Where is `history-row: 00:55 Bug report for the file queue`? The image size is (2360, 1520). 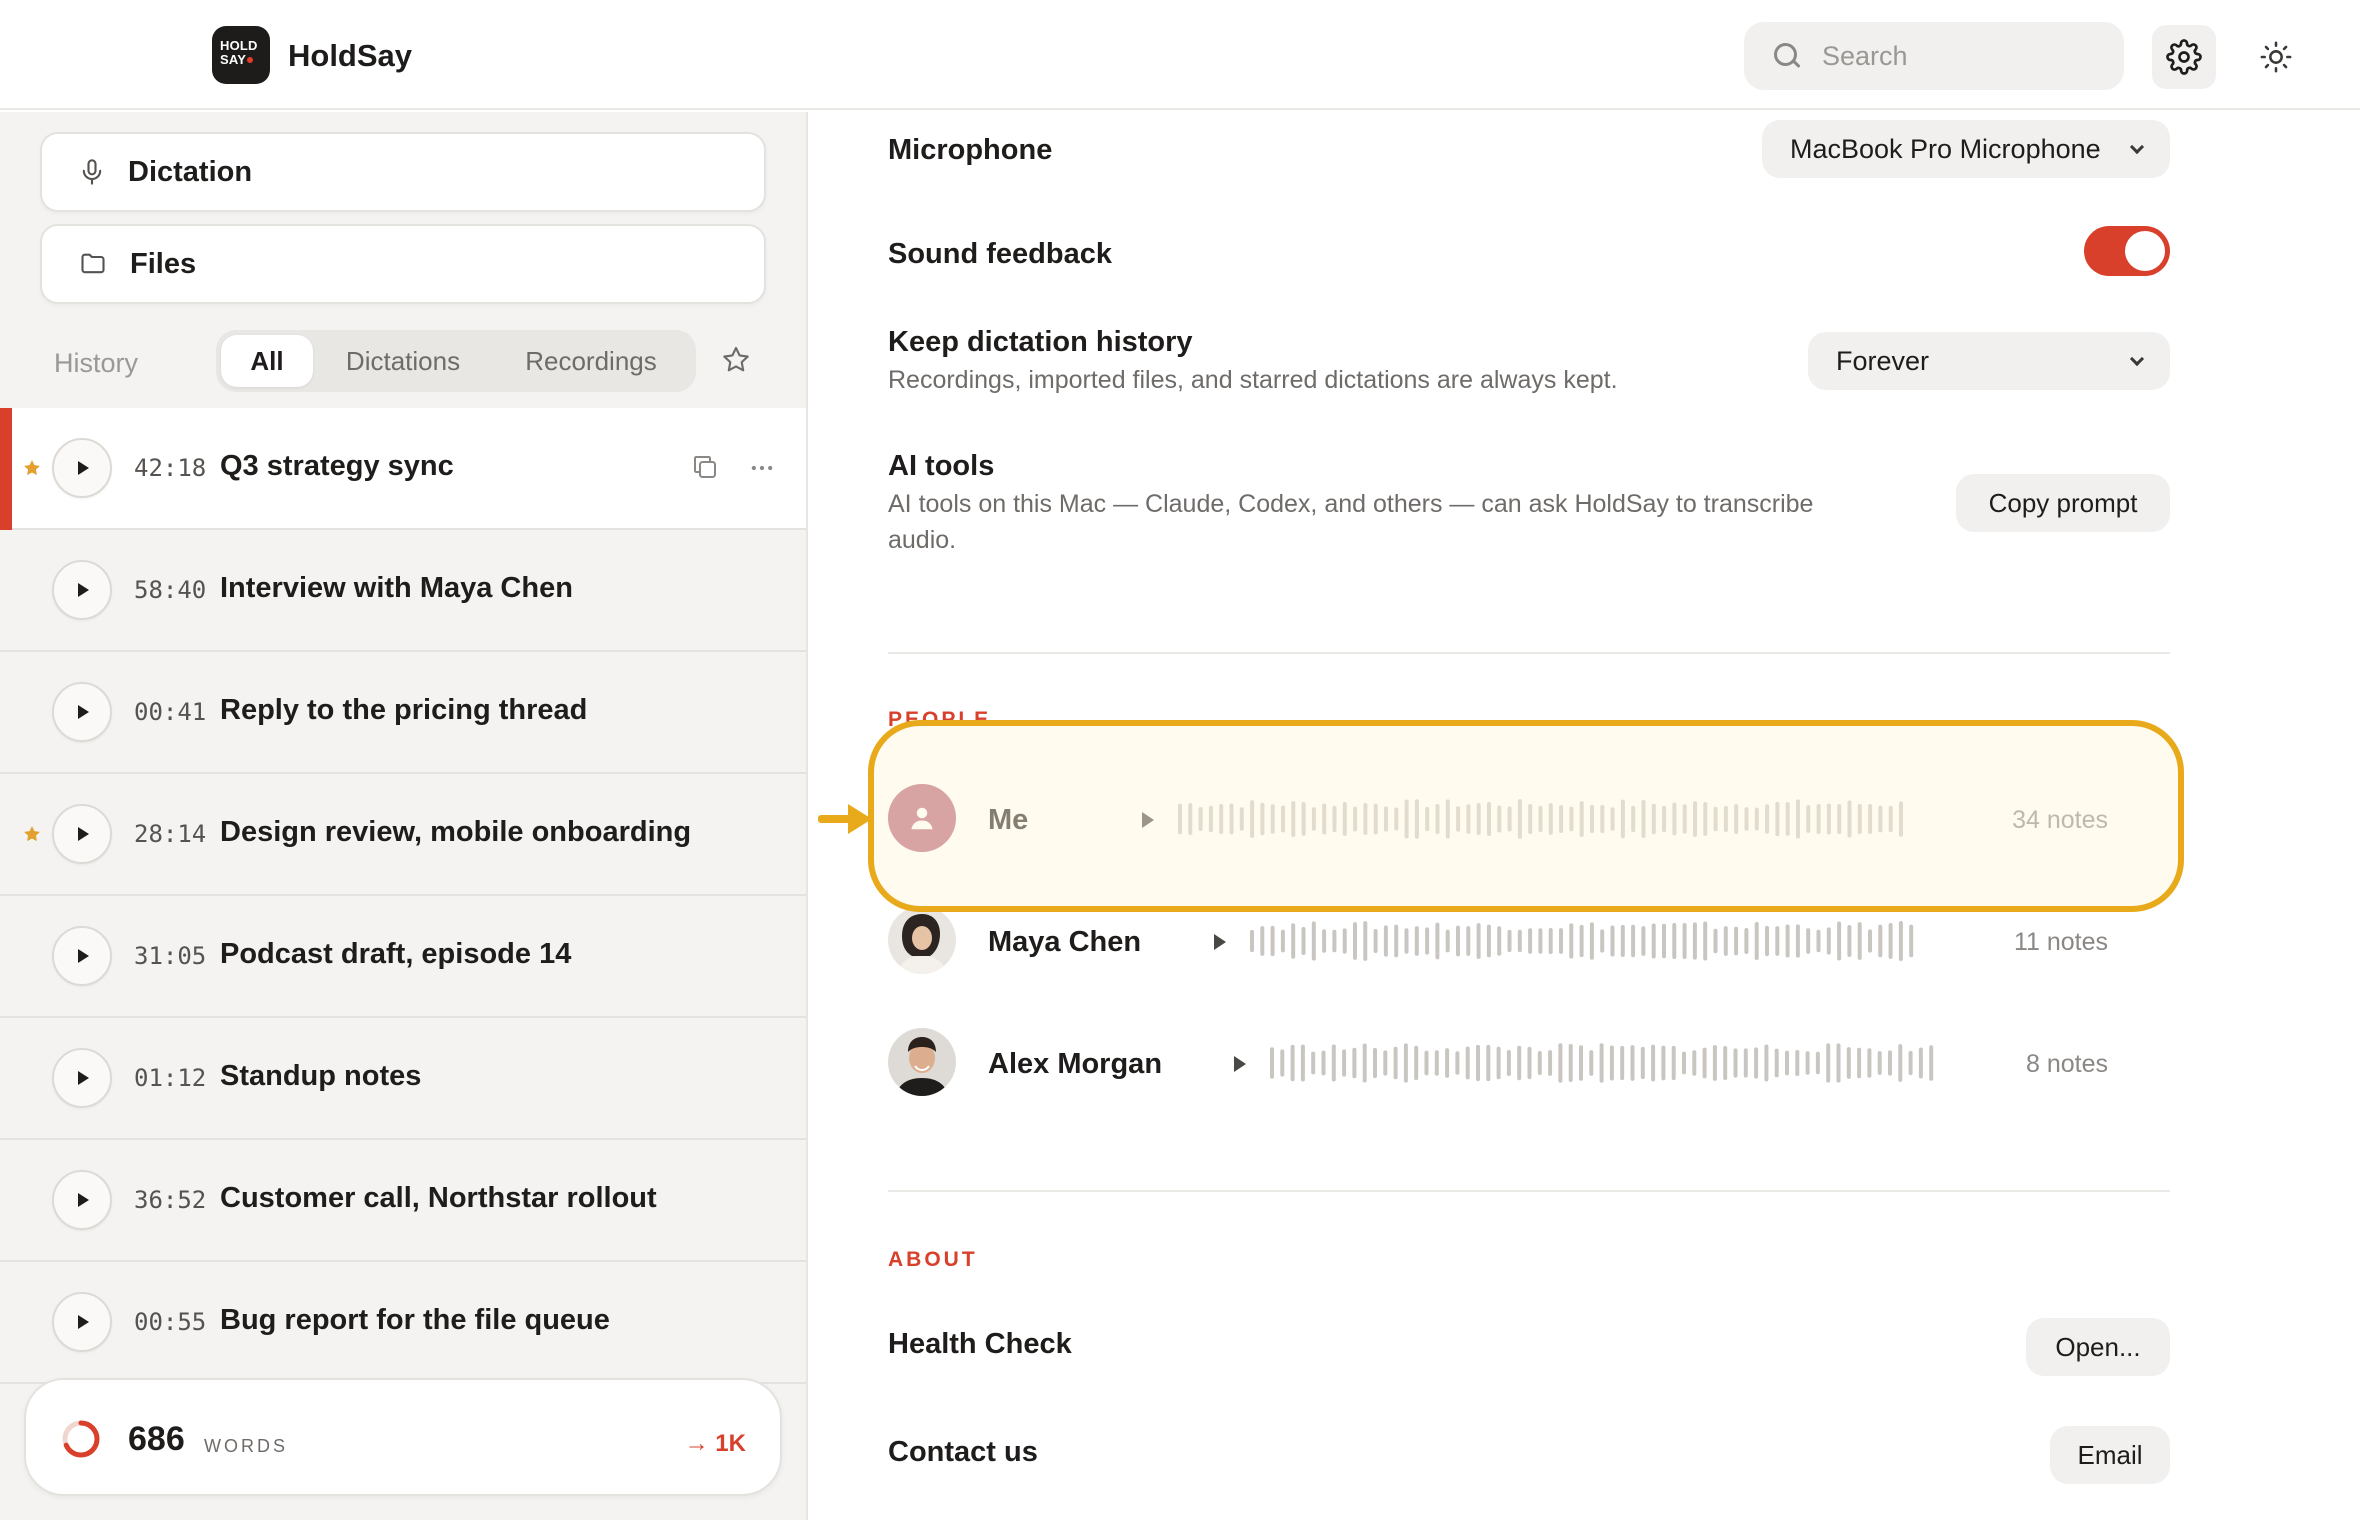
history-row: 00:55 Bug report for the file queue is located at coordinates (403, 1323).